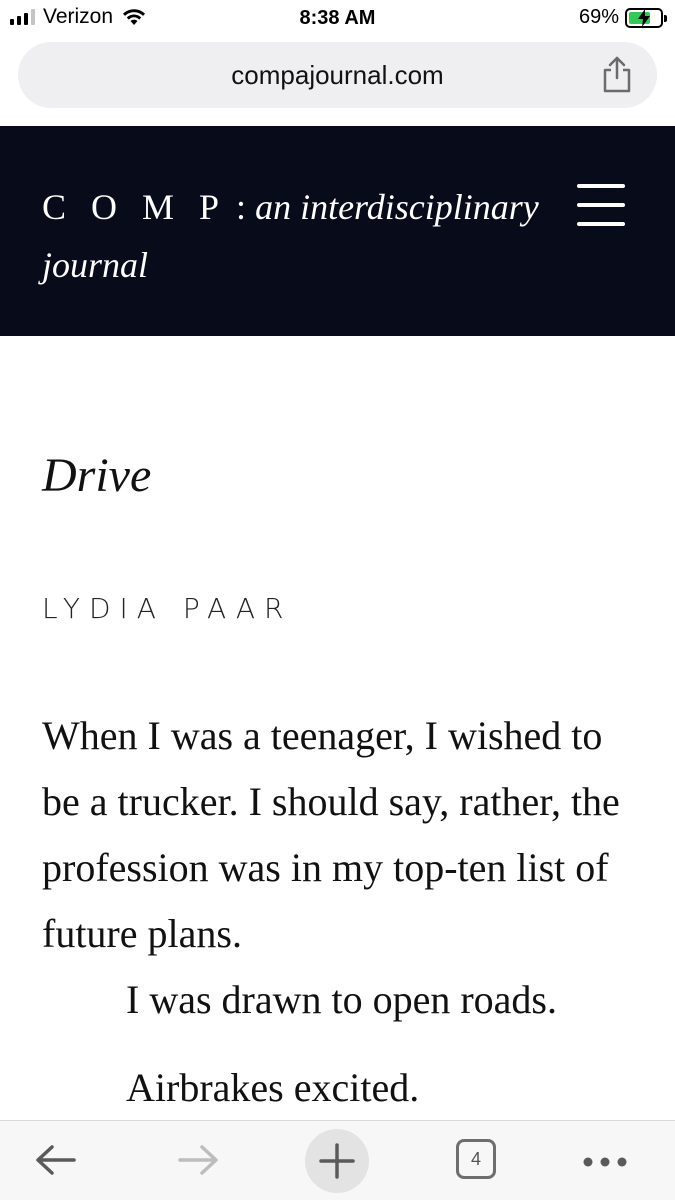 The height and width of the screenshot is (1200, 675). I want to click on back-arrow-icon, so click(56, 1160).